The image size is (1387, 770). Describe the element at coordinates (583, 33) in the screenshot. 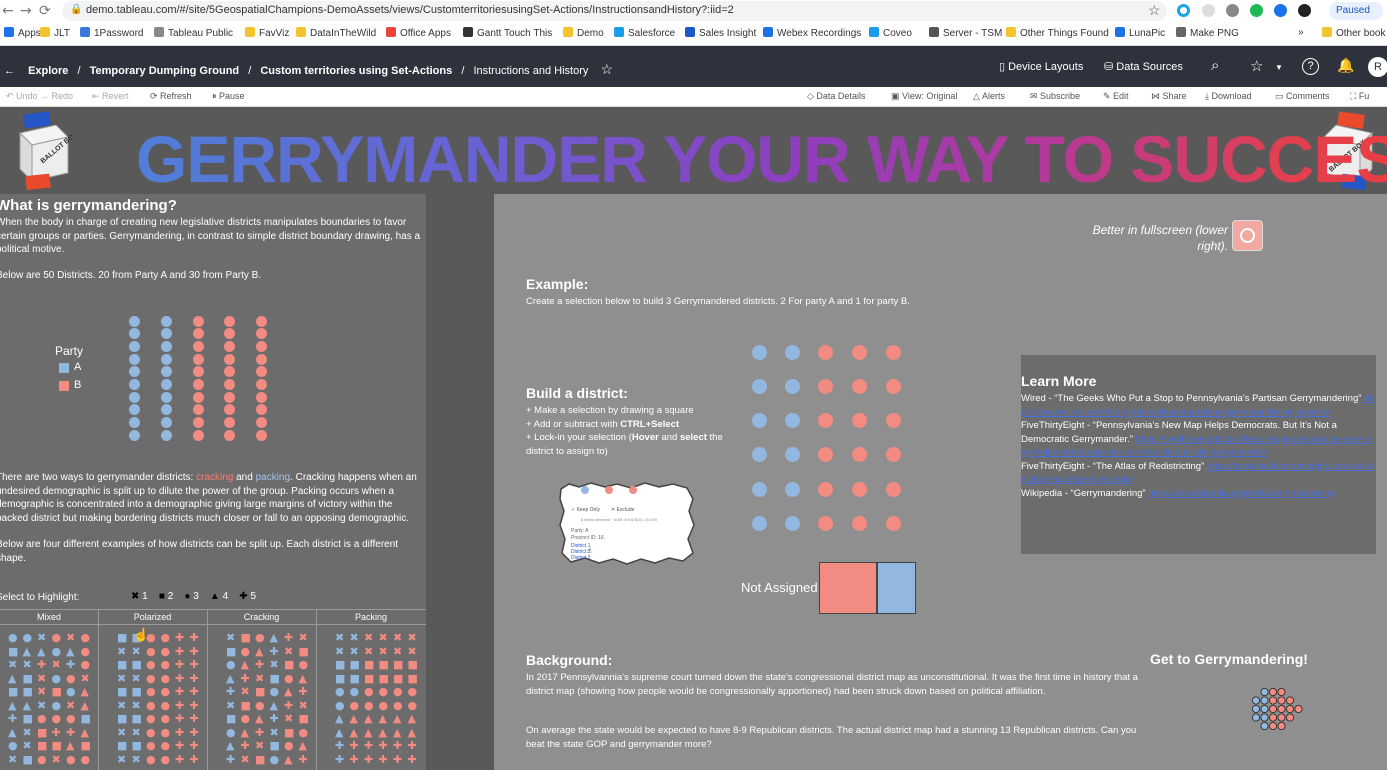

I see `bookmark-item: Demo` at that location.